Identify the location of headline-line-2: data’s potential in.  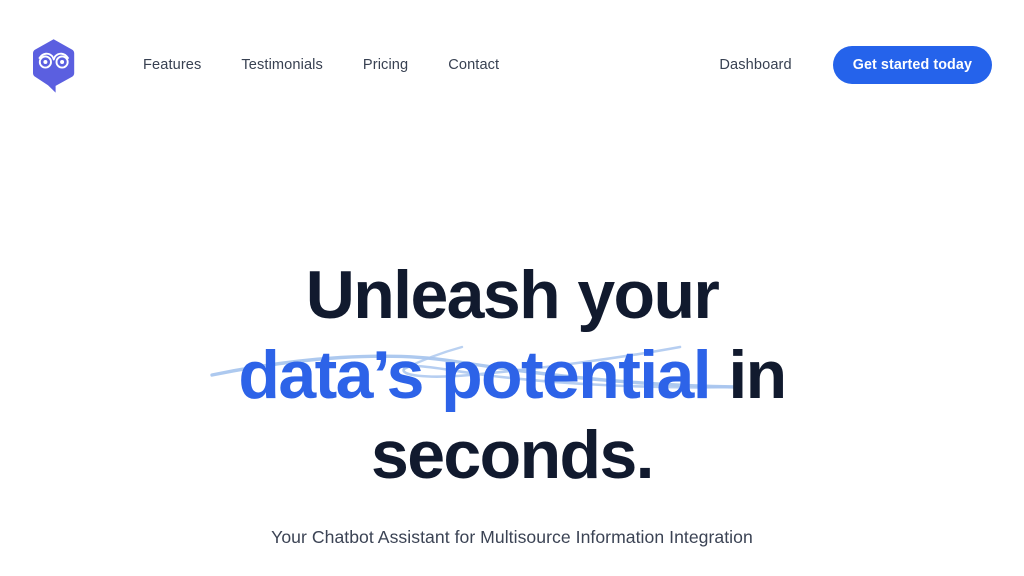
(512, 375).